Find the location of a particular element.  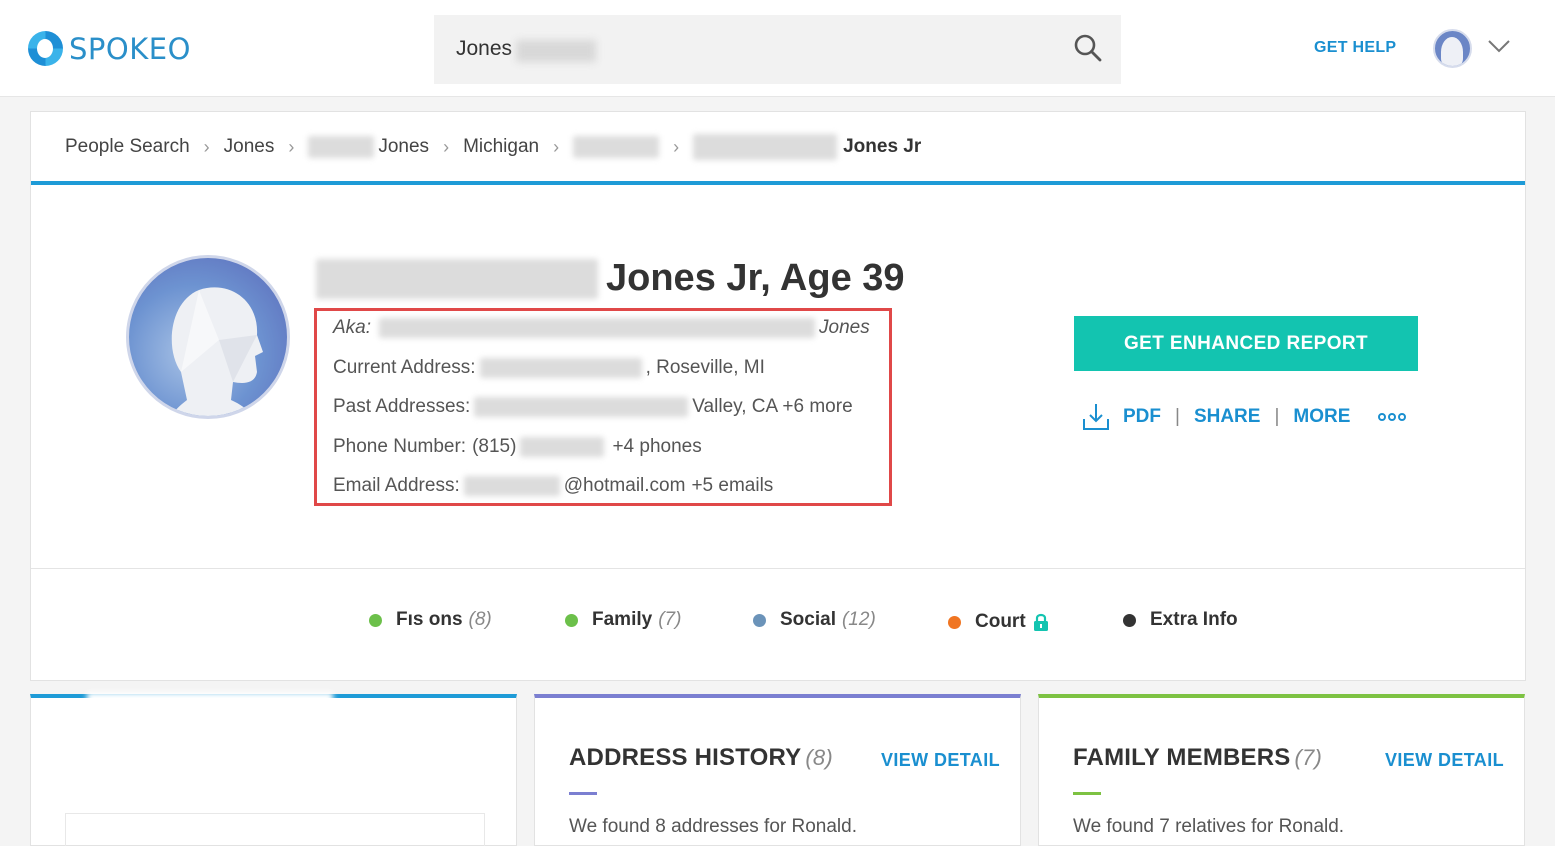

top-navigation-bar: SPOKEO Jones GET HELP is located at coordinates (777, 48).